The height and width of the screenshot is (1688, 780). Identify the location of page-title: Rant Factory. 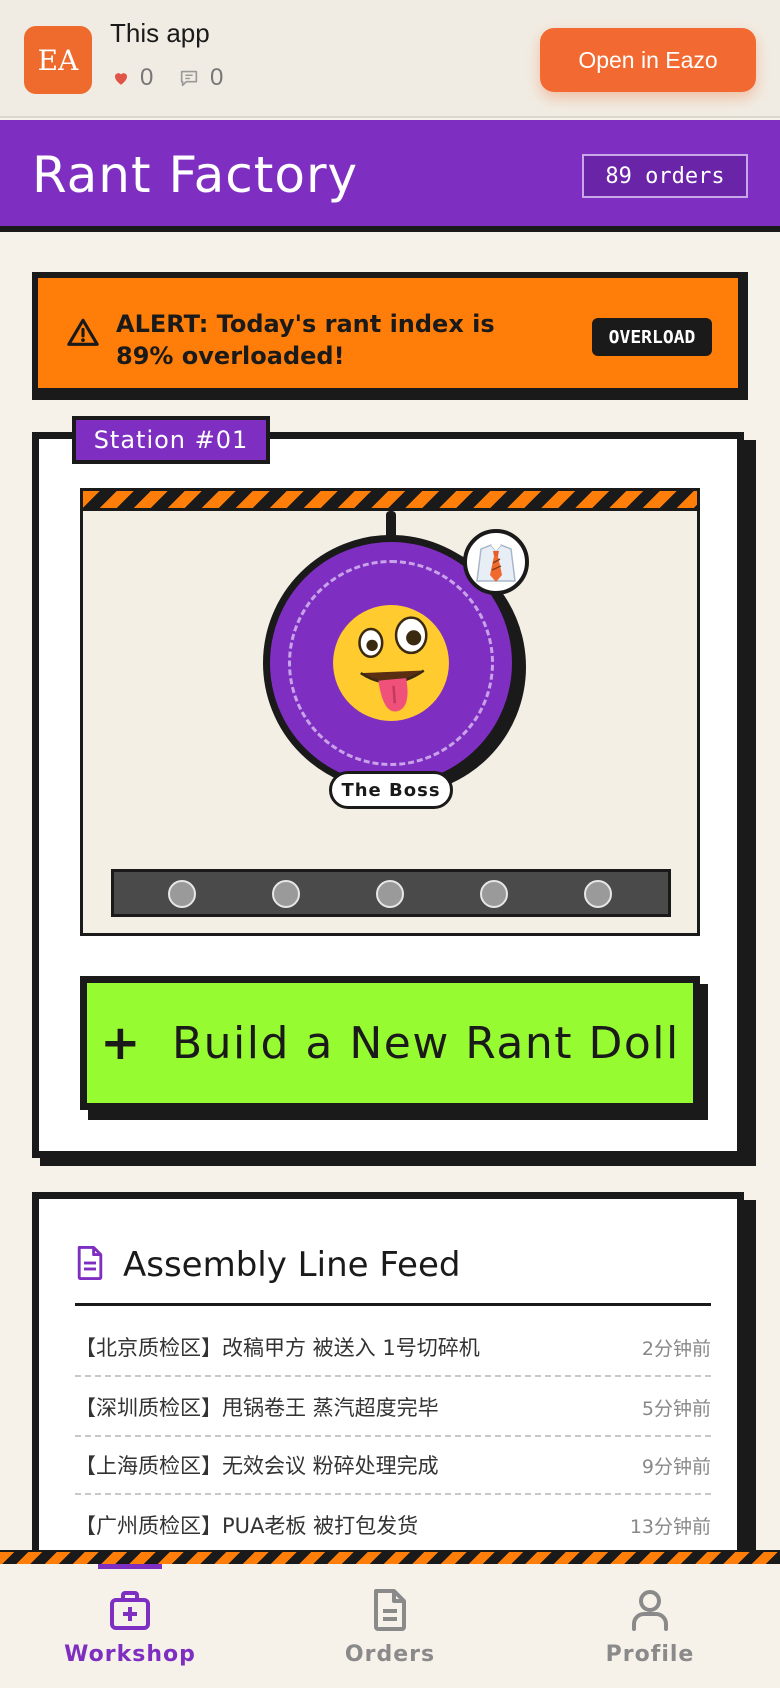
(195, 175).